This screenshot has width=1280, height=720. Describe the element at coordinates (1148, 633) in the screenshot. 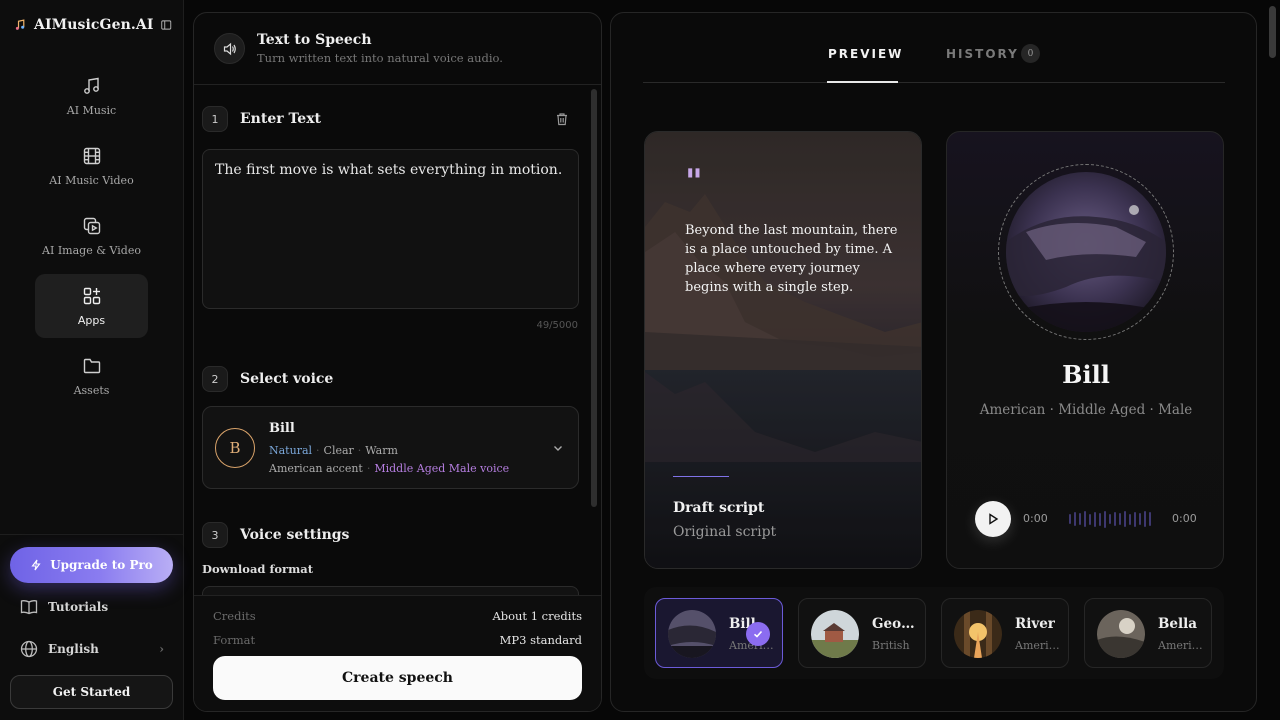

I see `voice-option-bella: Bella American` at that location.